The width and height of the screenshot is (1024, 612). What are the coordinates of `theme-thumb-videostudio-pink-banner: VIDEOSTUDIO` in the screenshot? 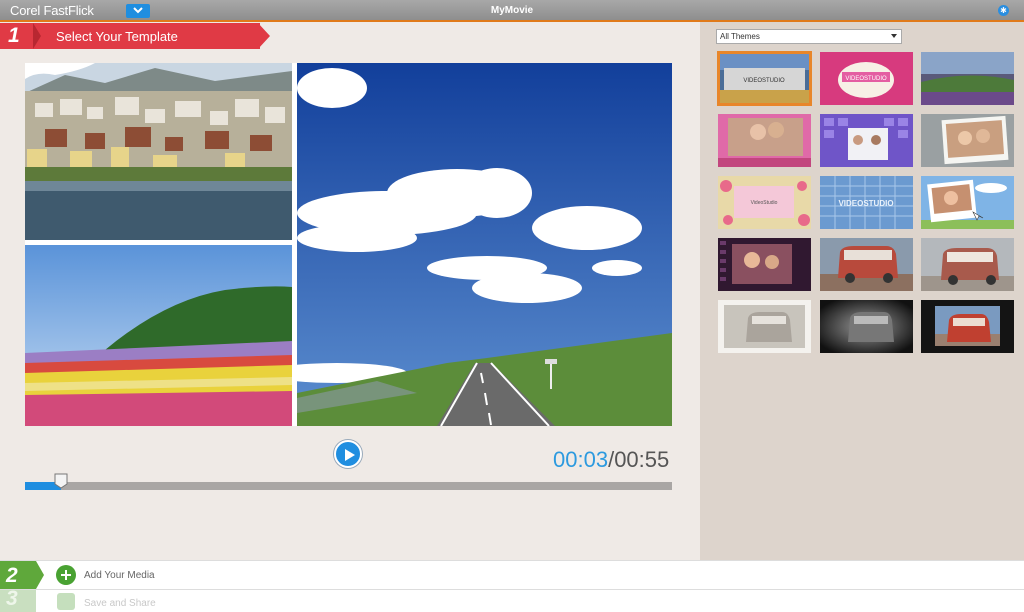 It's located at (866, 78).